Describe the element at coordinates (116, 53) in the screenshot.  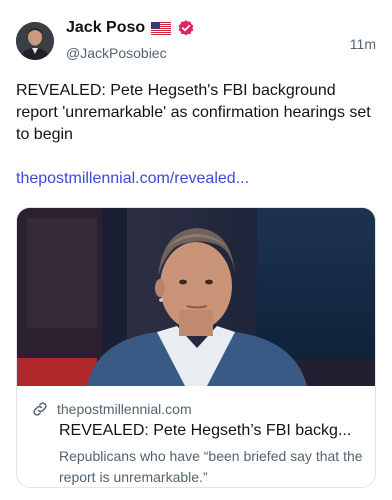
I see `author-handle: @JackPosobiec` at that location.